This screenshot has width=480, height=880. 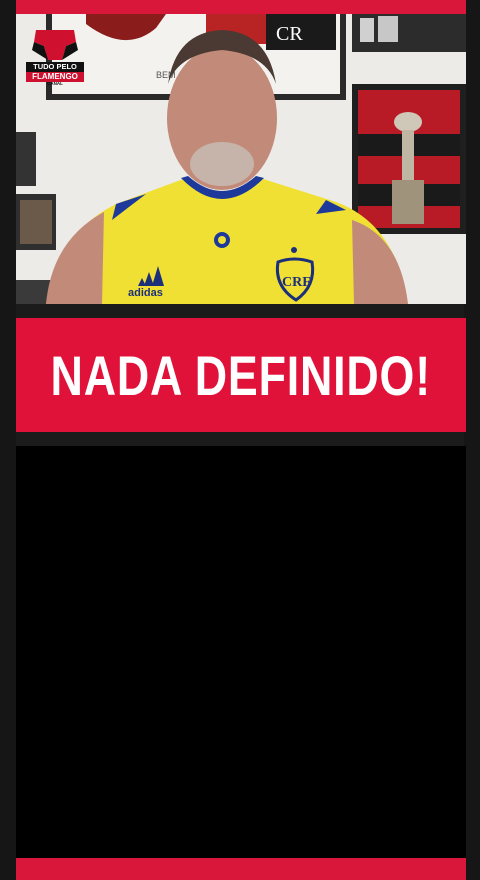 I want to click on left-frame, so click(x=8, y=440).